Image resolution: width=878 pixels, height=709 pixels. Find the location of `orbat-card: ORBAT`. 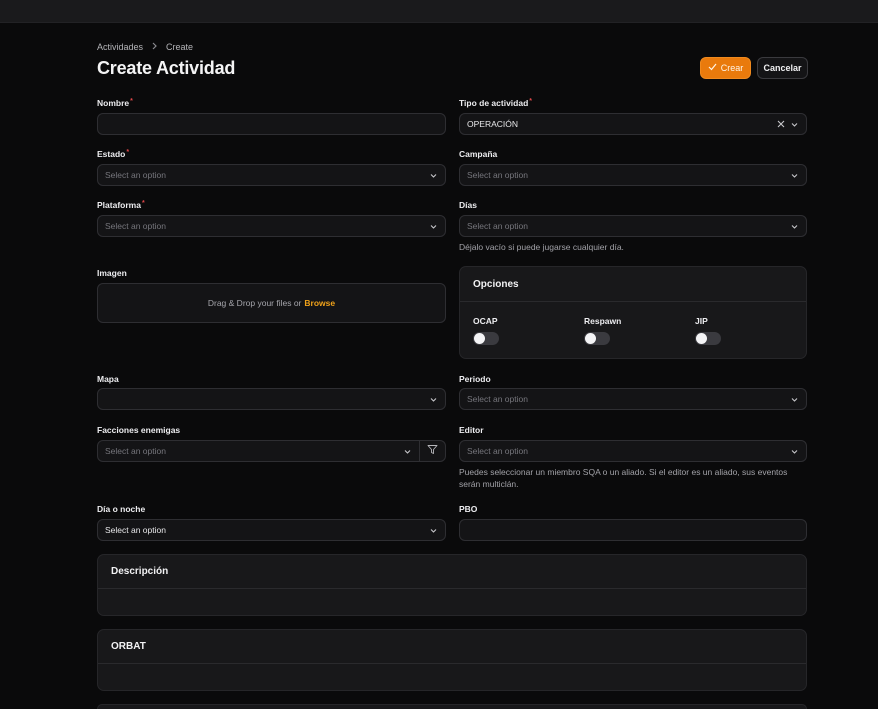

orbat-card: ORBAT is located at coordinates (452, 660).